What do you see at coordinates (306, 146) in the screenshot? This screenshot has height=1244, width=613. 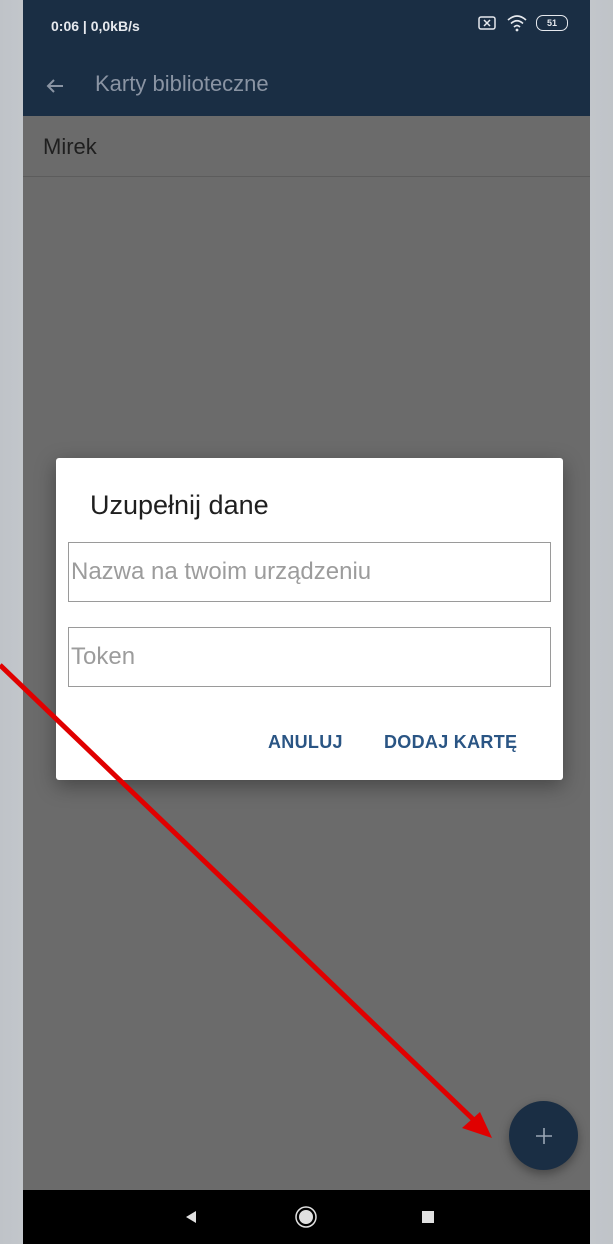 I see `list-item: Mirek` at bounding box center [306, 146].